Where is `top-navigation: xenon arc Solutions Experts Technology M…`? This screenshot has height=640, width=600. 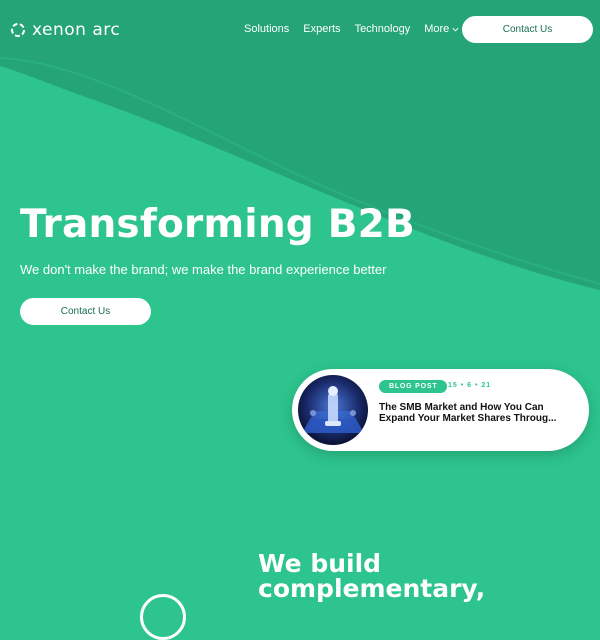
top-navigation: xenon arc Solutions Experts Technology M… is located at coordinates (300, 30).